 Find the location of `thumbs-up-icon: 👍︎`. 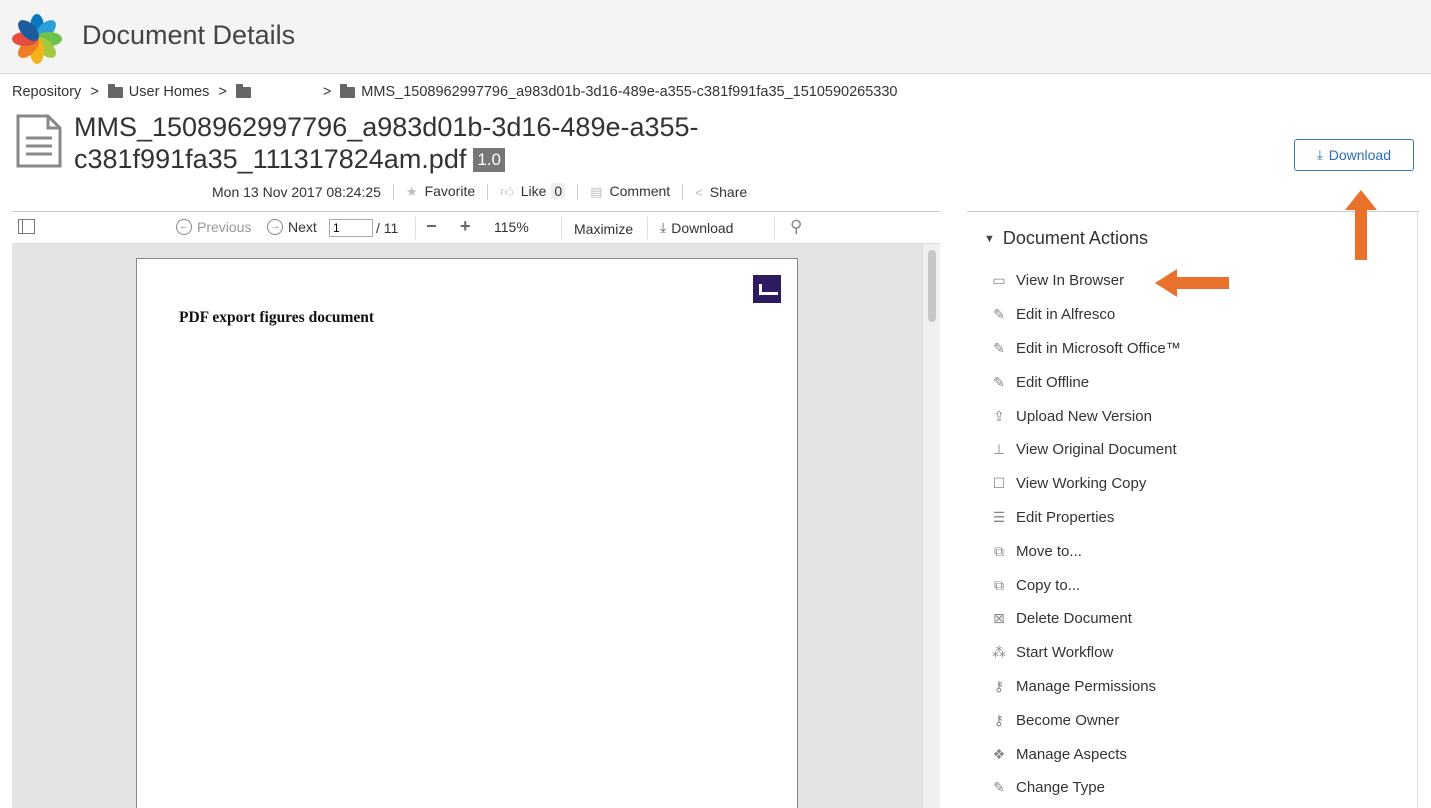

thumbs-up-icon: 👍︎ is located at coordinates (507, 191).